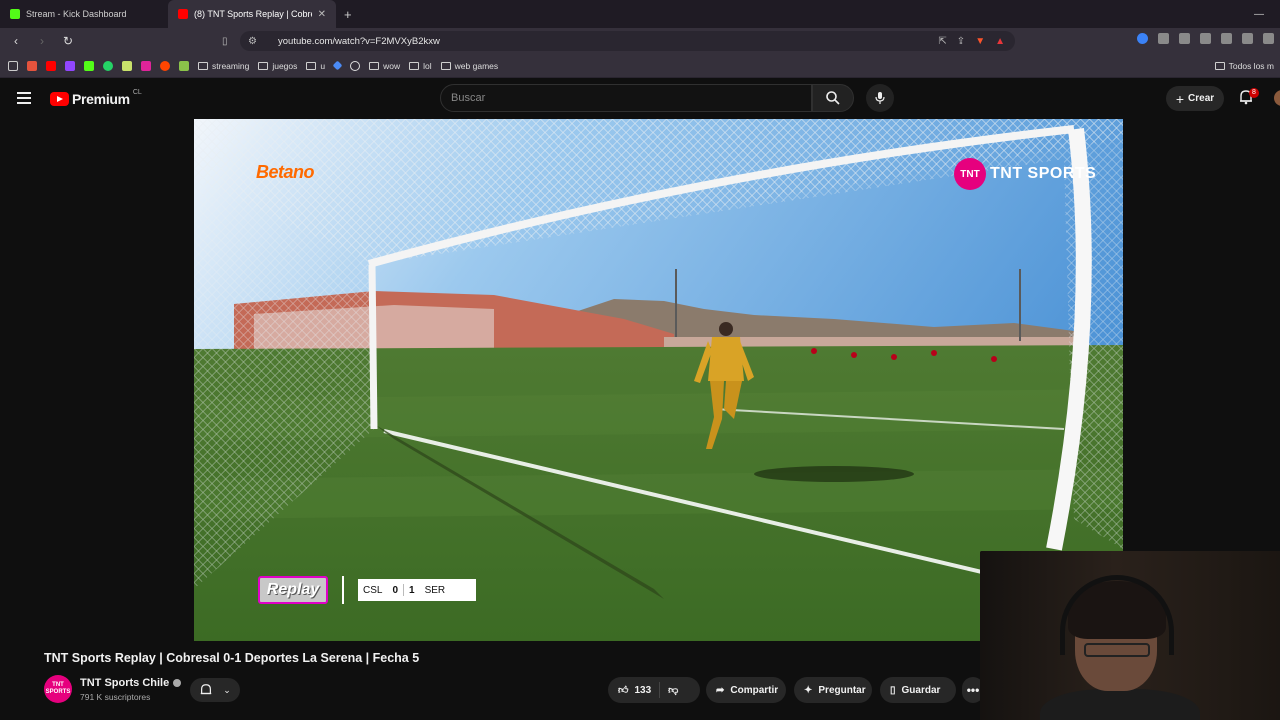 The height and width of the screenshot is (720, 1280). Describe the element at coordinates (108, 65) in the screenshot. I see `whatsapp-icon` at that location.